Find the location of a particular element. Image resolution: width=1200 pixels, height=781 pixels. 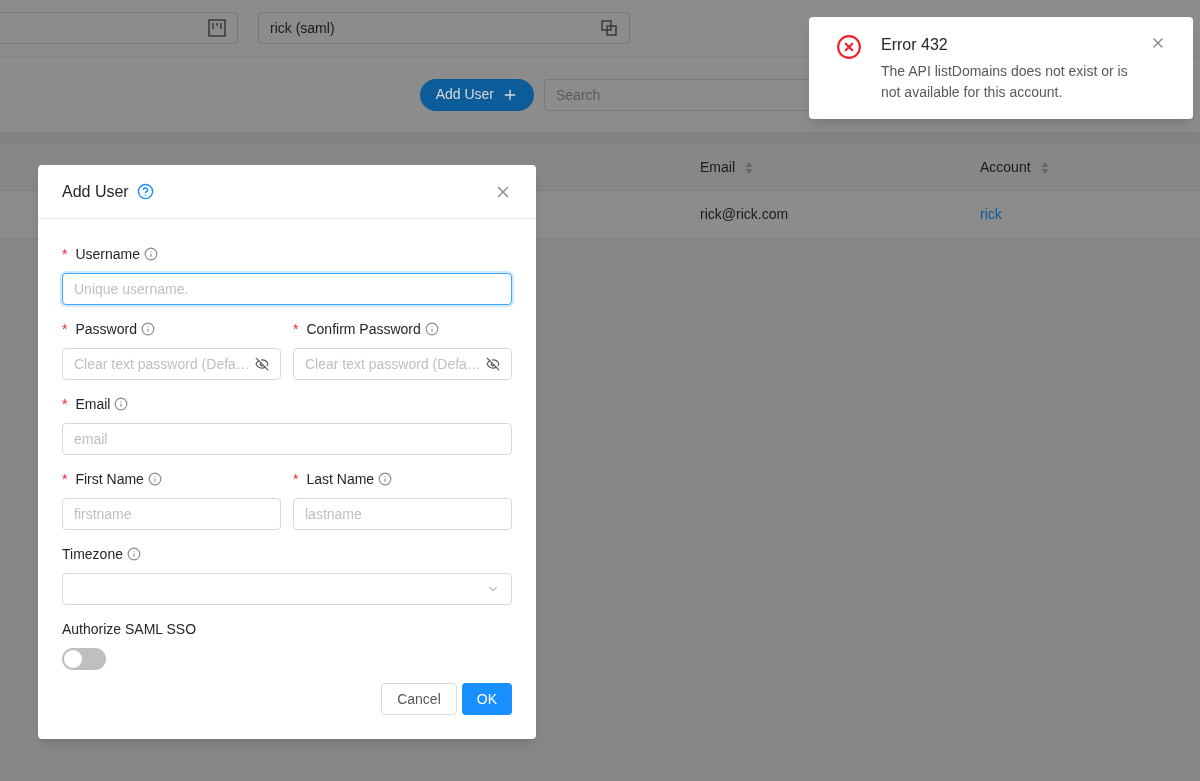

table-cell-text: rick@rick.com is located at coordinates (745, 214).